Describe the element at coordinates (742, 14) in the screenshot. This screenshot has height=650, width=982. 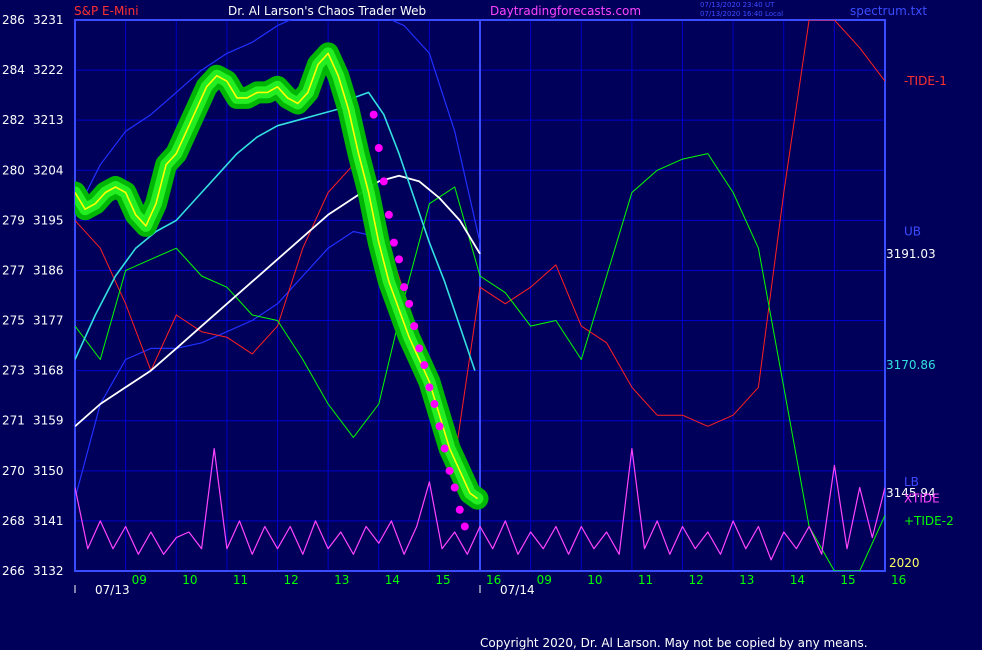
I see `timestamp-local: 07/13/2020 16:40 Local` at that location.